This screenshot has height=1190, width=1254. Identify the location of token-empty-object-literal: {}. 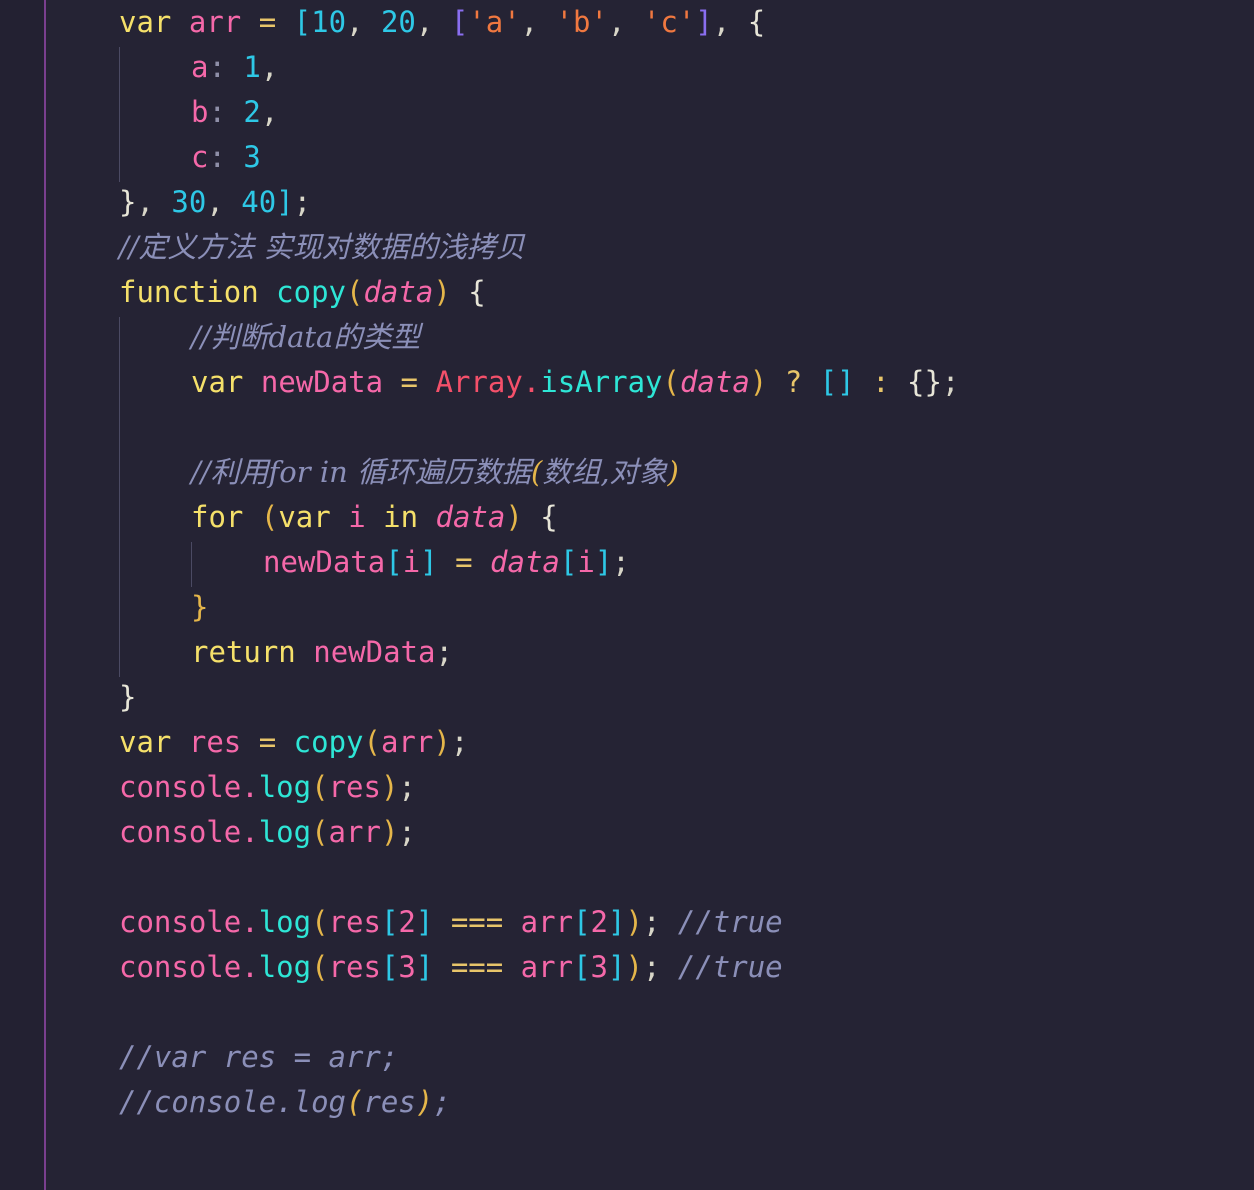
(924, 382).